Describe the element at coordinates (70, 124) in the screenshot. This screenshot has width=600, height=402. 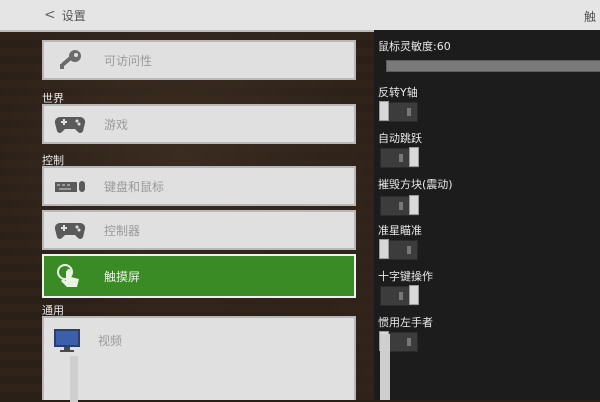
I see `gamepad-icon` at that location.